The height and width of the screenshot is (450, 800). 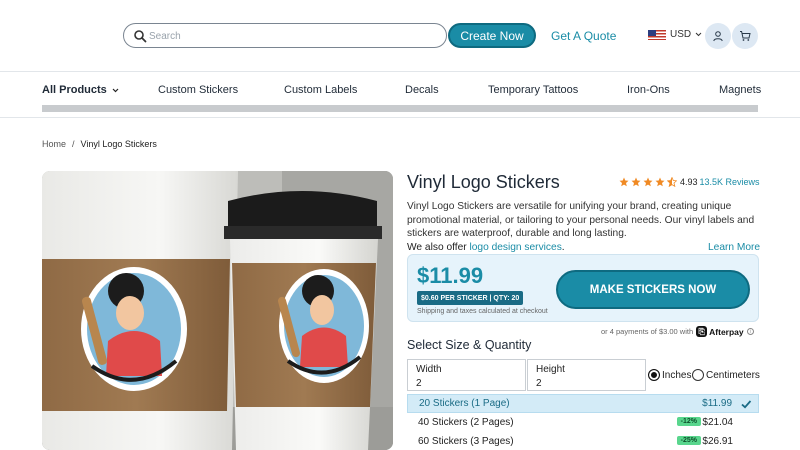 What do you see at coordinates (464, 403) in the screenshot?
I see `quantity-label: 20 Stickers (1 Page)` at bounding box center [464, 403].